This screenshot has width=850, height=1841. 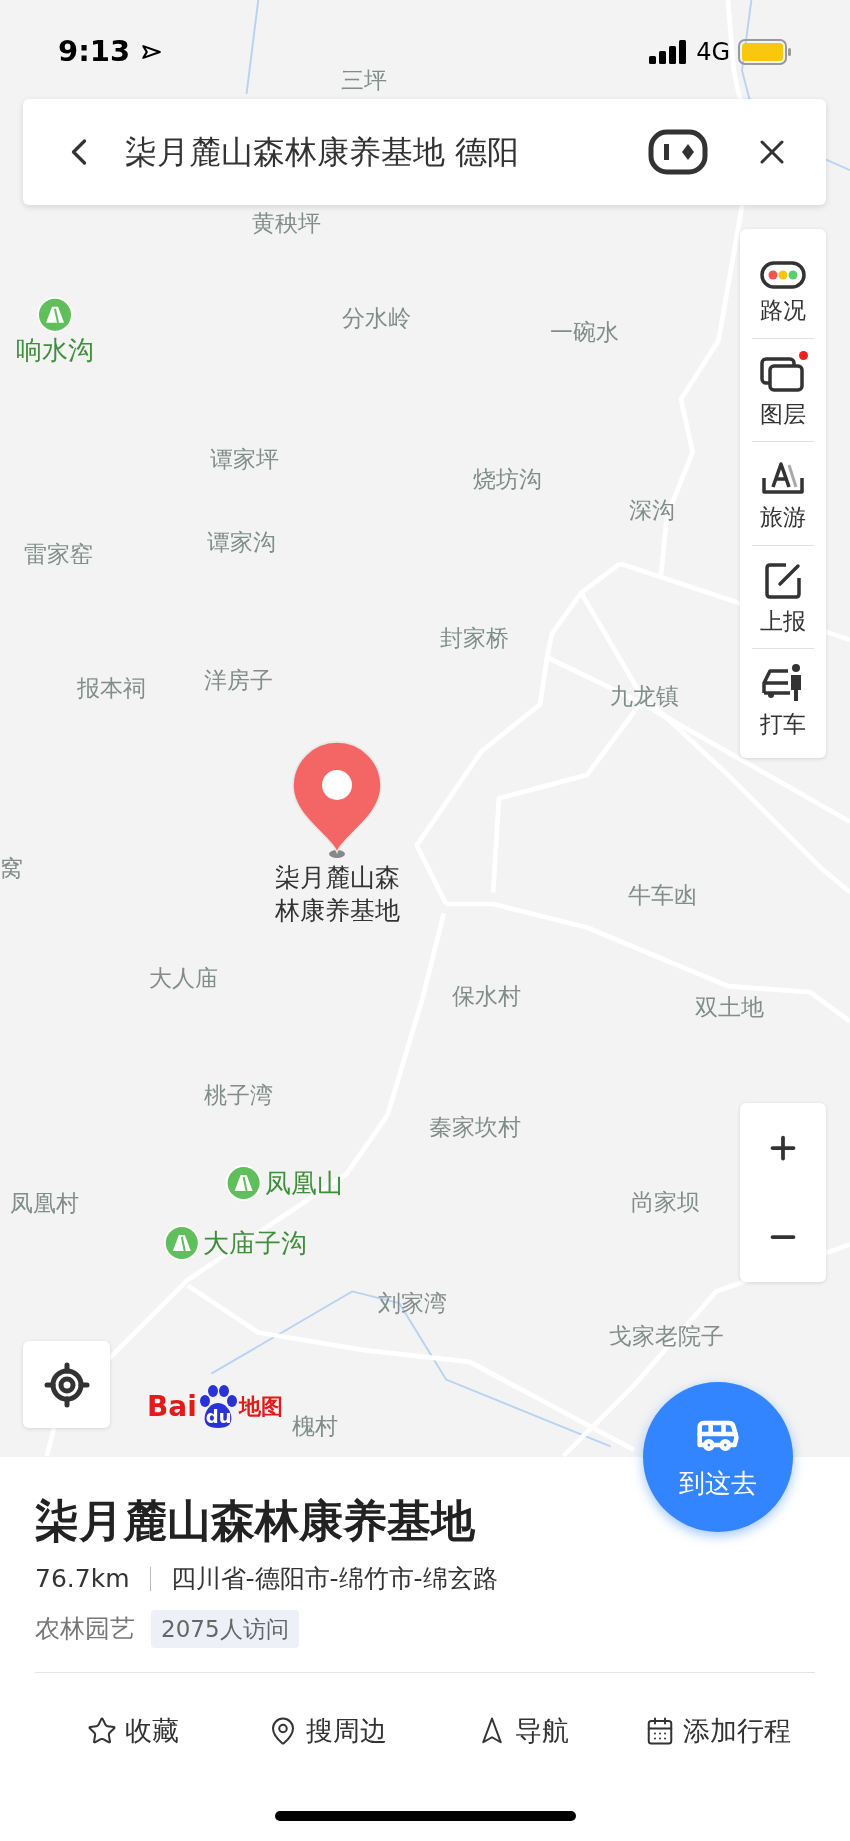 What do you see at coordinates (783, 373) in the screenshot?
I see `layers-icon` at bounding box center [783, 373].